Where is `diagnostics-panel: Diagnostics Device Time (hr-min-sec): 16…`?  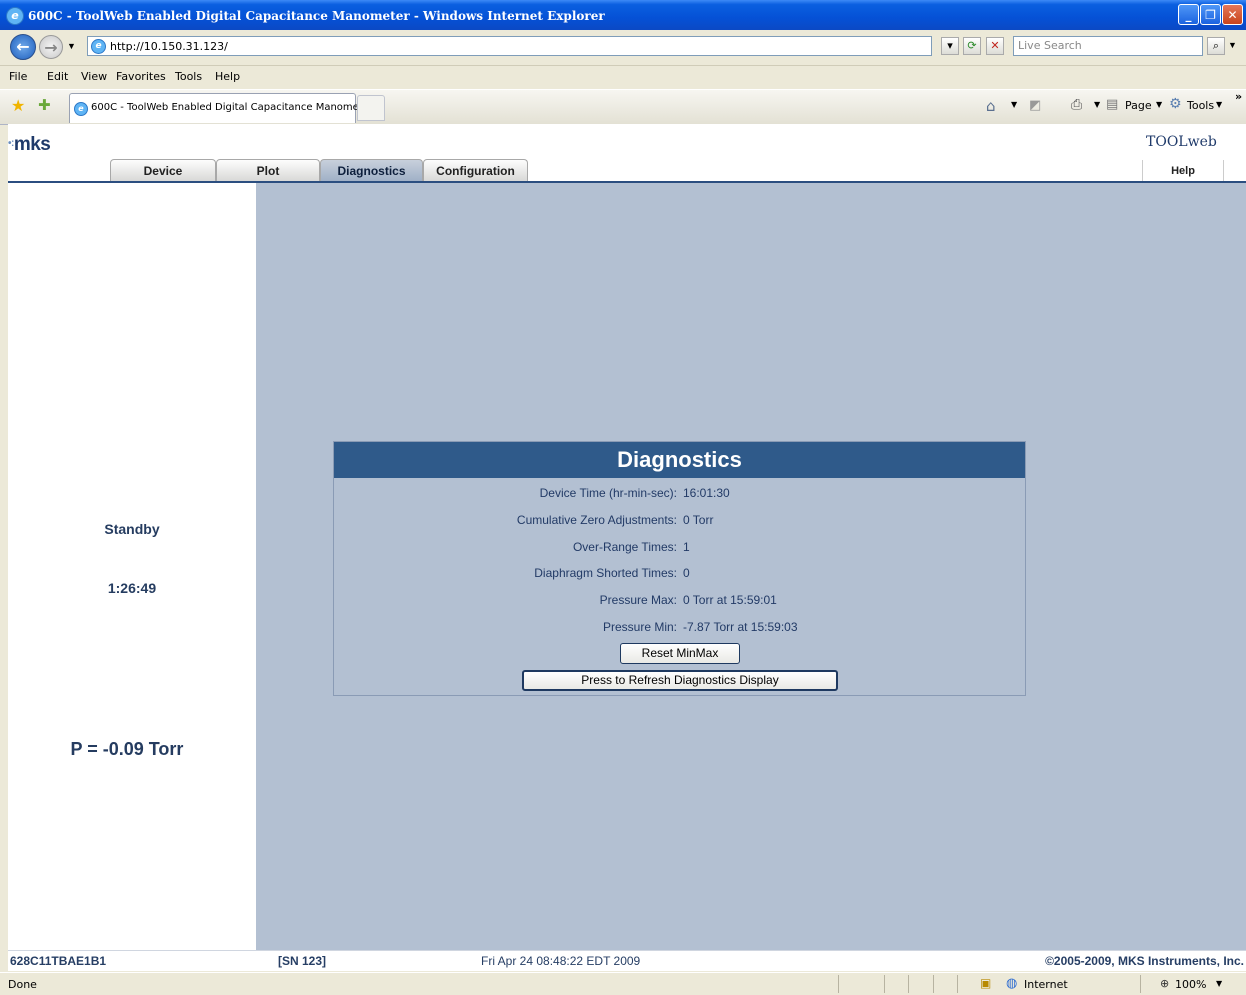 diagnostics-panel: Diagnostics Device Time (hr-min-sec): 16… is located at coordinates (679, 568).